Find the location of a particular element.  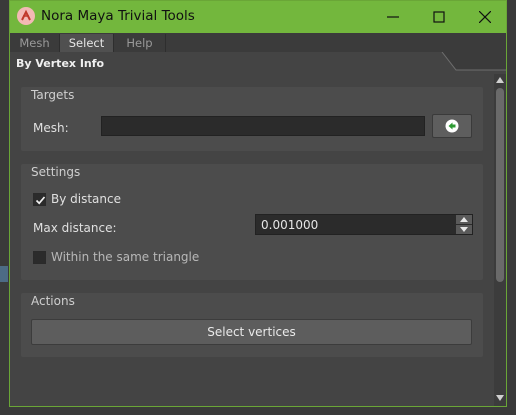

vertical-scrollbar is located at coordinates (500, 240).